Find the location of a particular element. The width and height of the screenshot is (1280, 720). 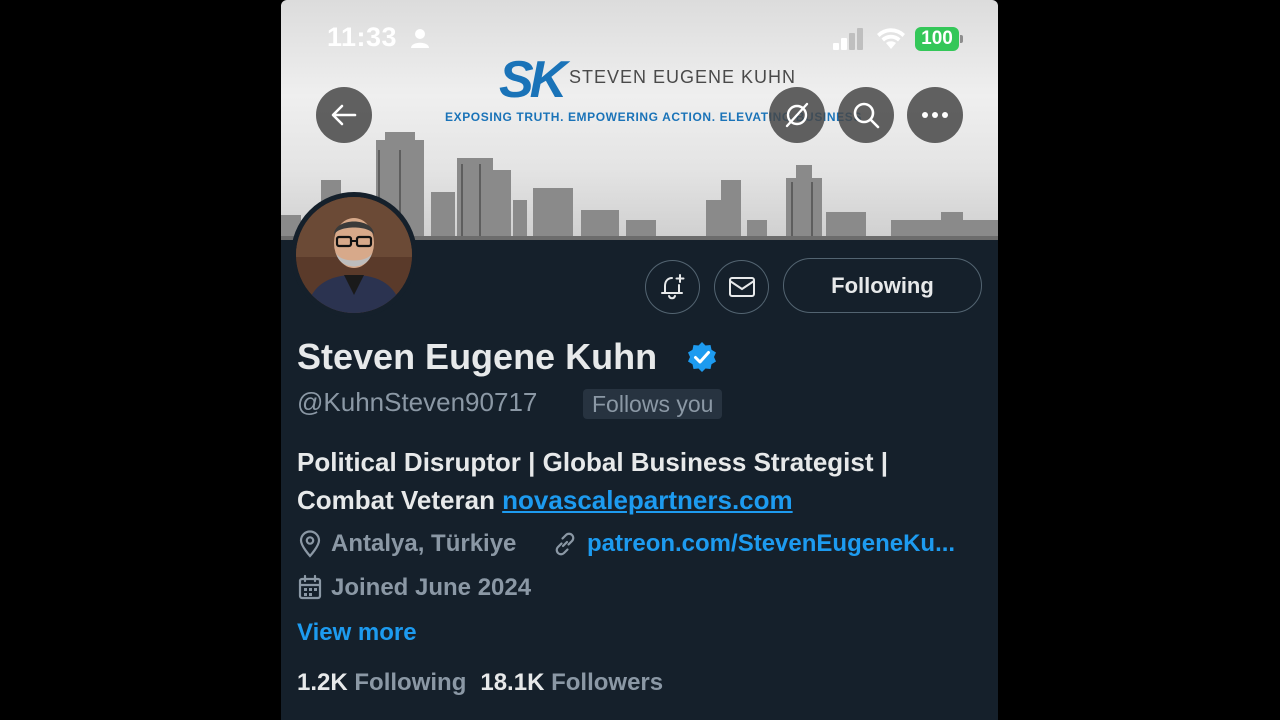

brand-name: STEVEN EUGENE KUHN is located at coordinates (683, 77).